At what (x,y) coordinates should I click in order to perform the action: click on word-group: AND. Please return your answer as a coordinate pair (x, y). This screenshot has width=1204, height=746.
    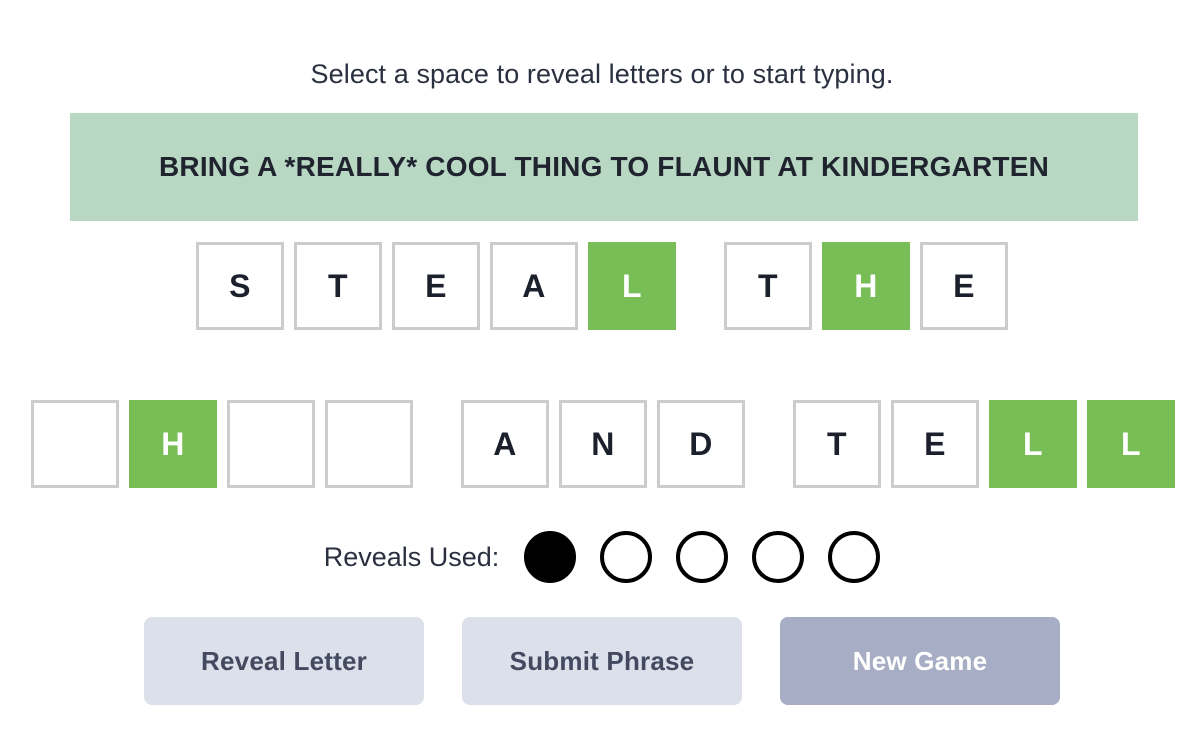
    Looking at the image, I should click on (603, 444).